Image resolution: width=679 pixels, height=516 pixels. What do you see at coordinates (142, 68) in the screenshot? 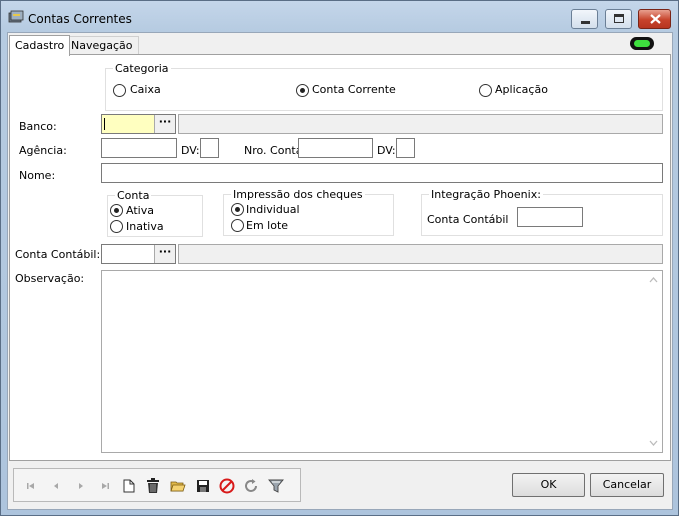
I see `categoria-label: Categoria` at bounding box center [142, 68].